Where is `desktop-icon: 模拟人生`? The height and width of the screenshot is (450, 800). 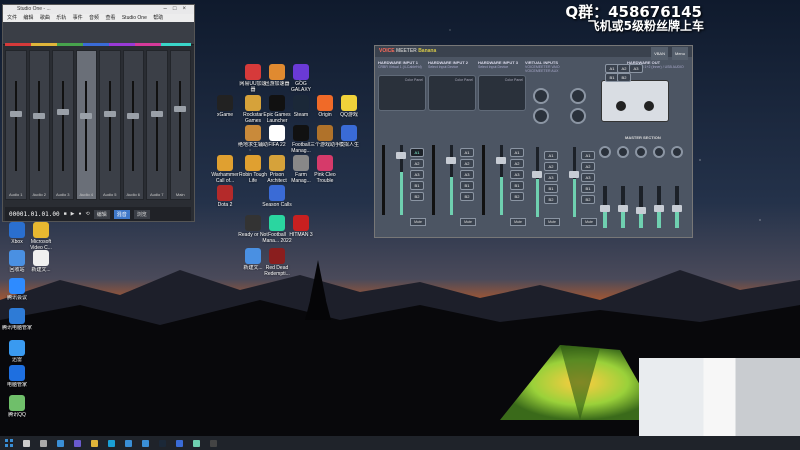 desktop-icon: 模拟人生 is located at coordinates (349, 136).